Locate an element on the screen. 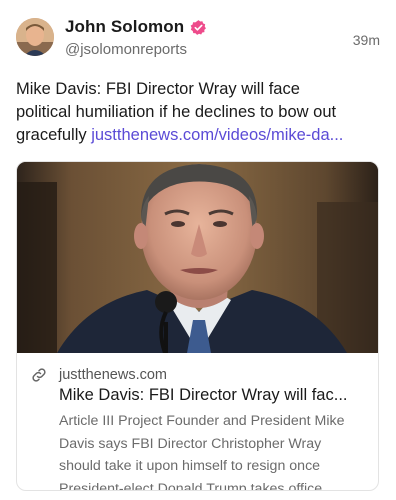  post-header: John Solomon @jsolomonreports 39m is located at coordinates (198, 35).